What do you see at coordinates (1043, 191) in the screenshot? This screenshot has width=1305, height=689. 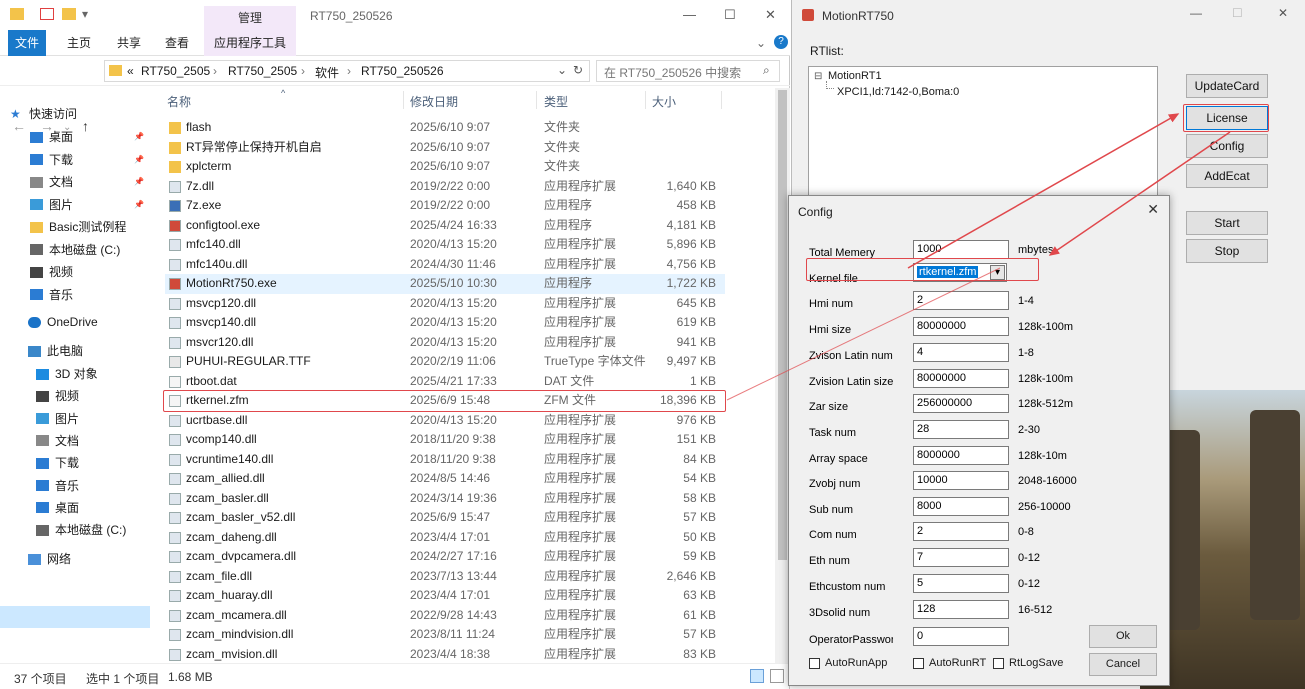 I see `arrow-to-license` at bounding box center [1043, 191].